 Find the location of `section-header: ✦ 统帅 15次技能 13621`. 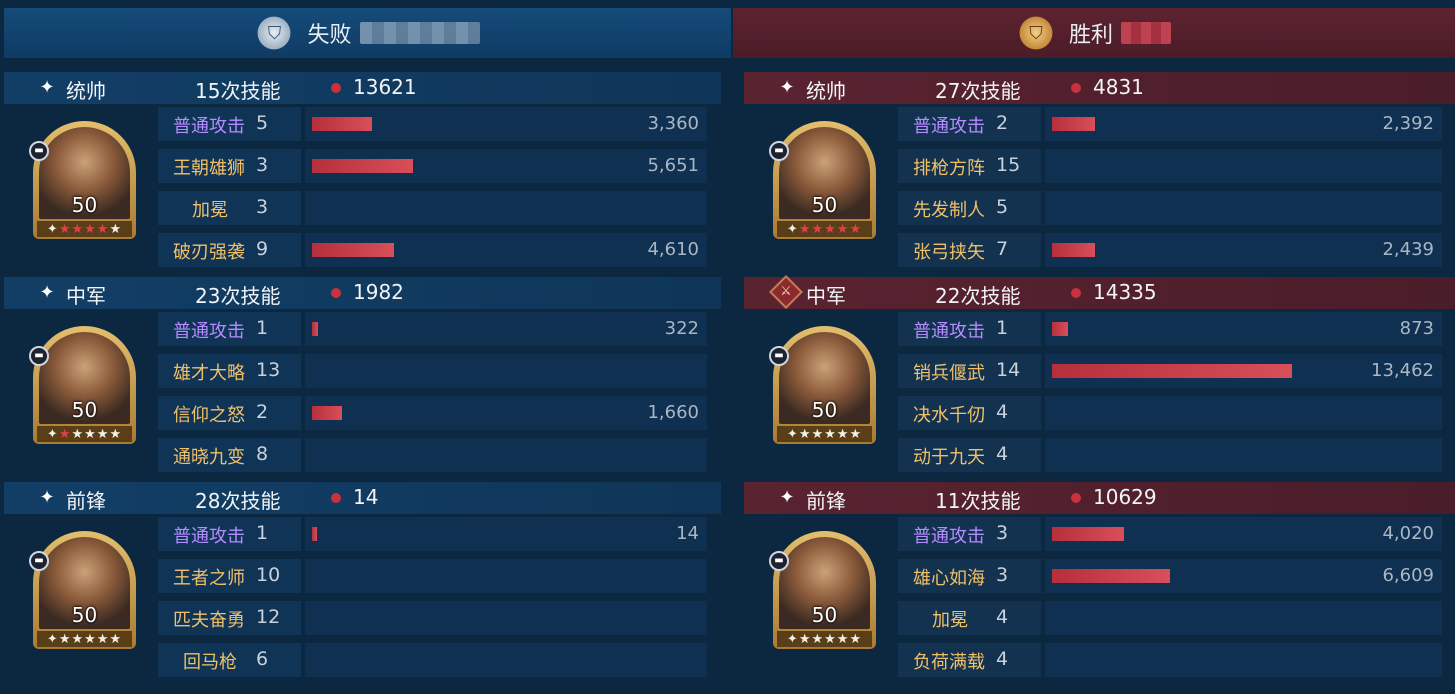

section-header: ✦ 统帅 15次技能 13621 is located at coordinates (362, 88).